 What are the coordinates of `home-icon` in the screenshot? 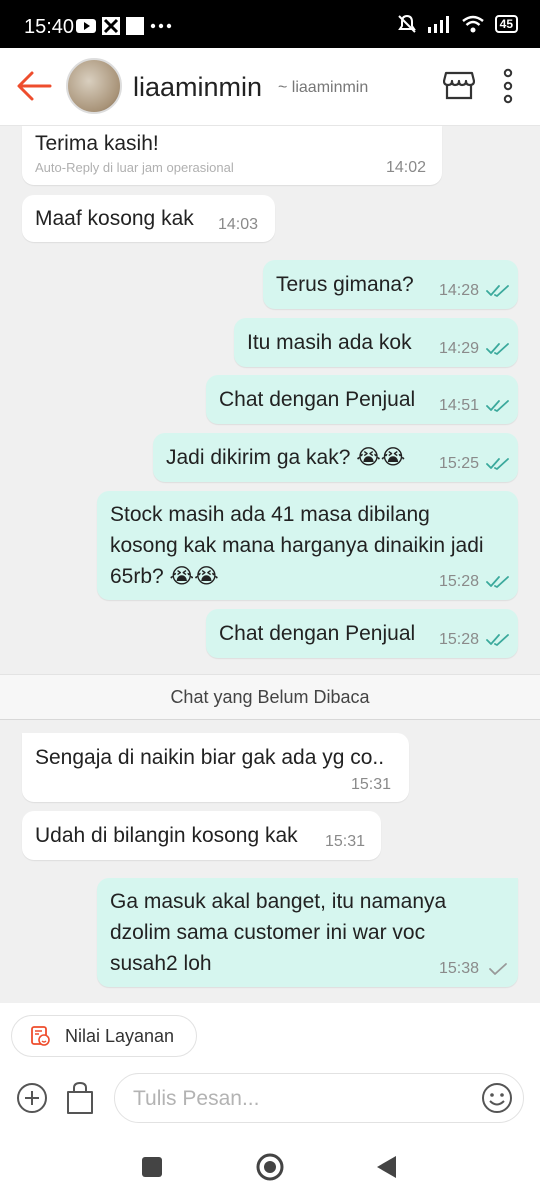 It's located at (270, 1167).